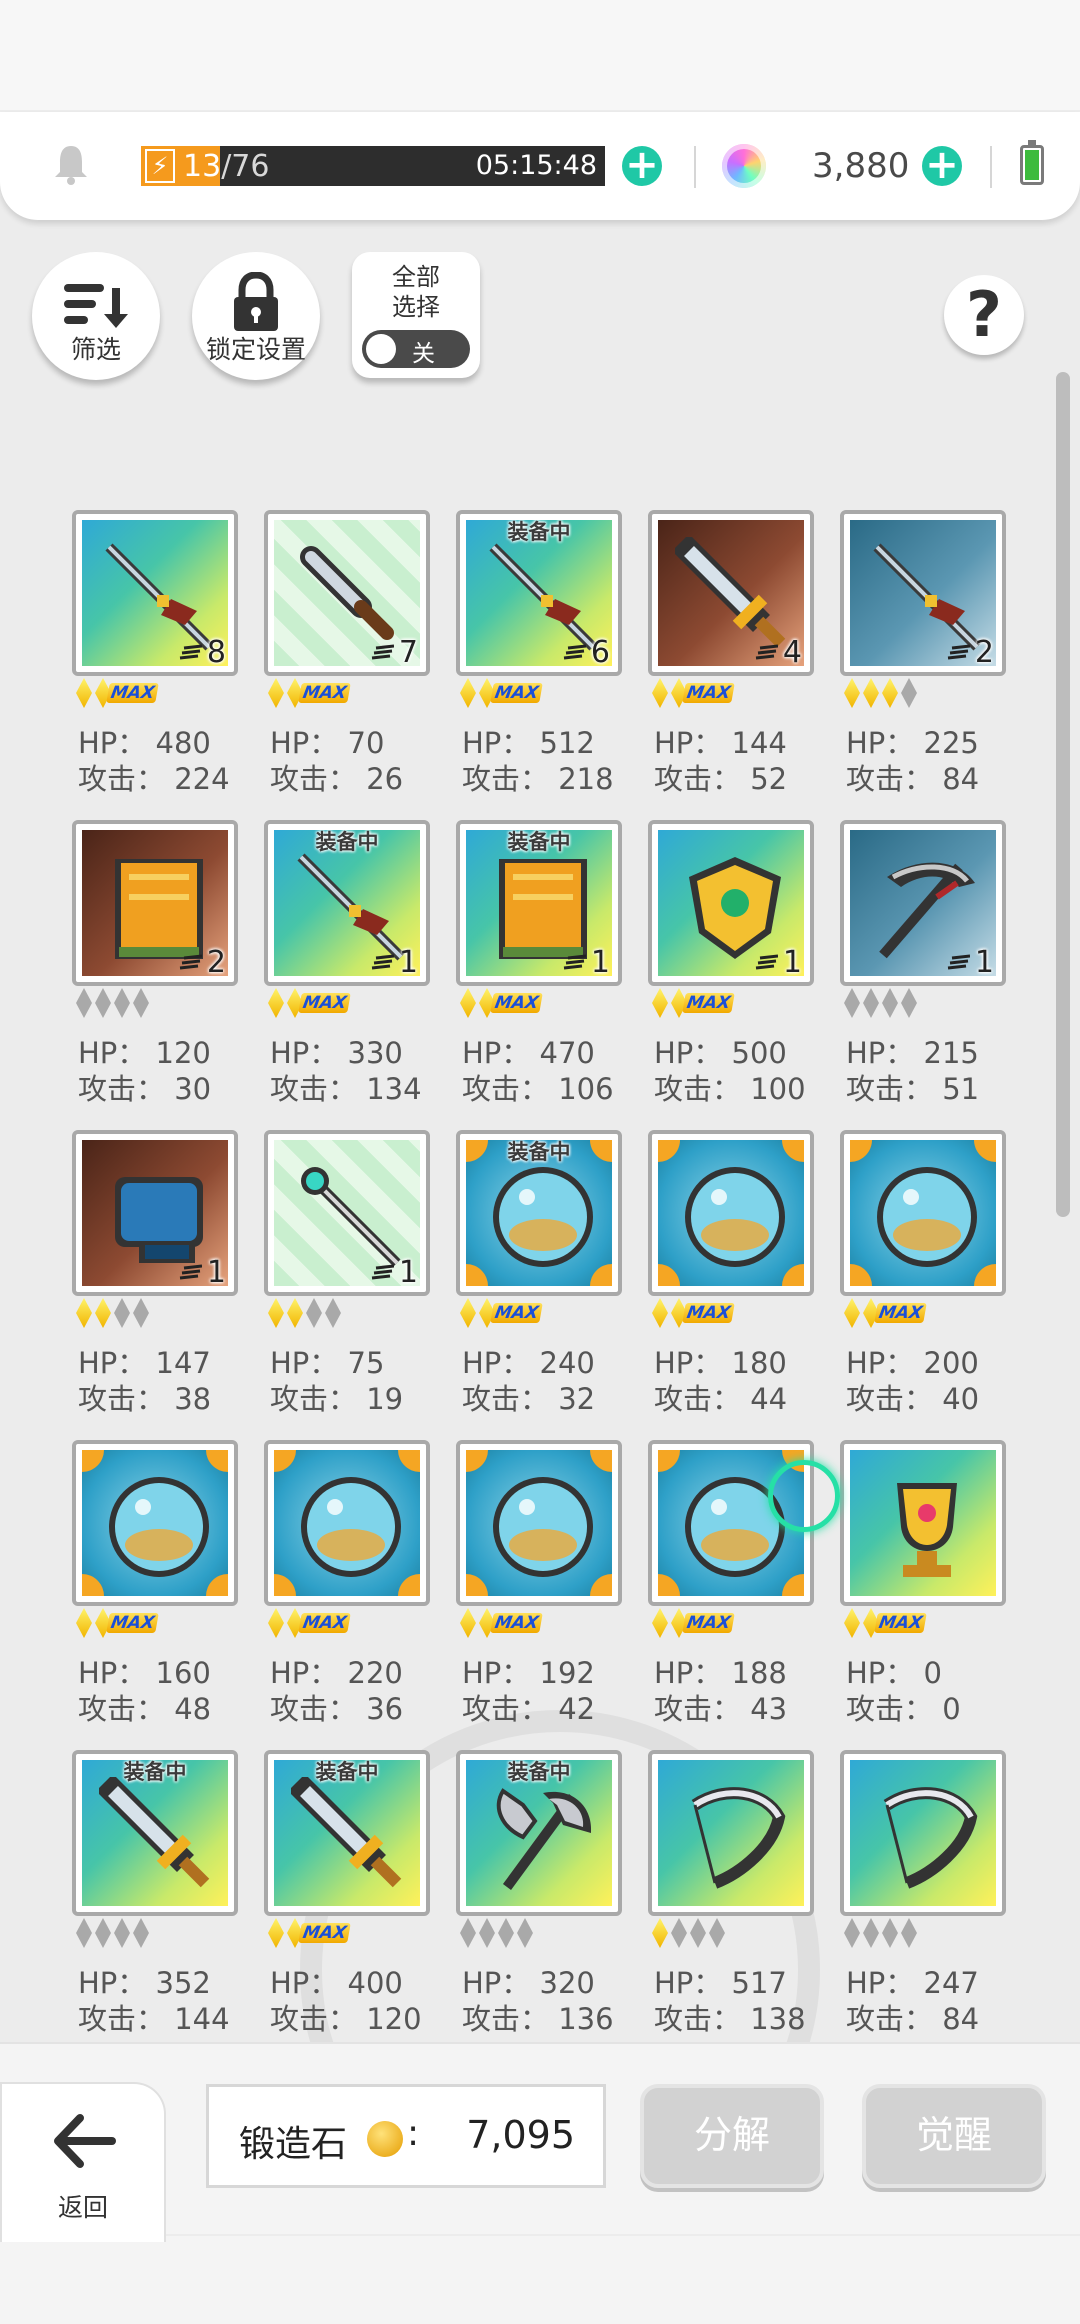 Image resolution: width=1080 pixels, height=2324 pixels. What do you see at coordinates (804, 1496) in the screenshot?
I see `tap-indicator` at bounding box center [804, 1496].